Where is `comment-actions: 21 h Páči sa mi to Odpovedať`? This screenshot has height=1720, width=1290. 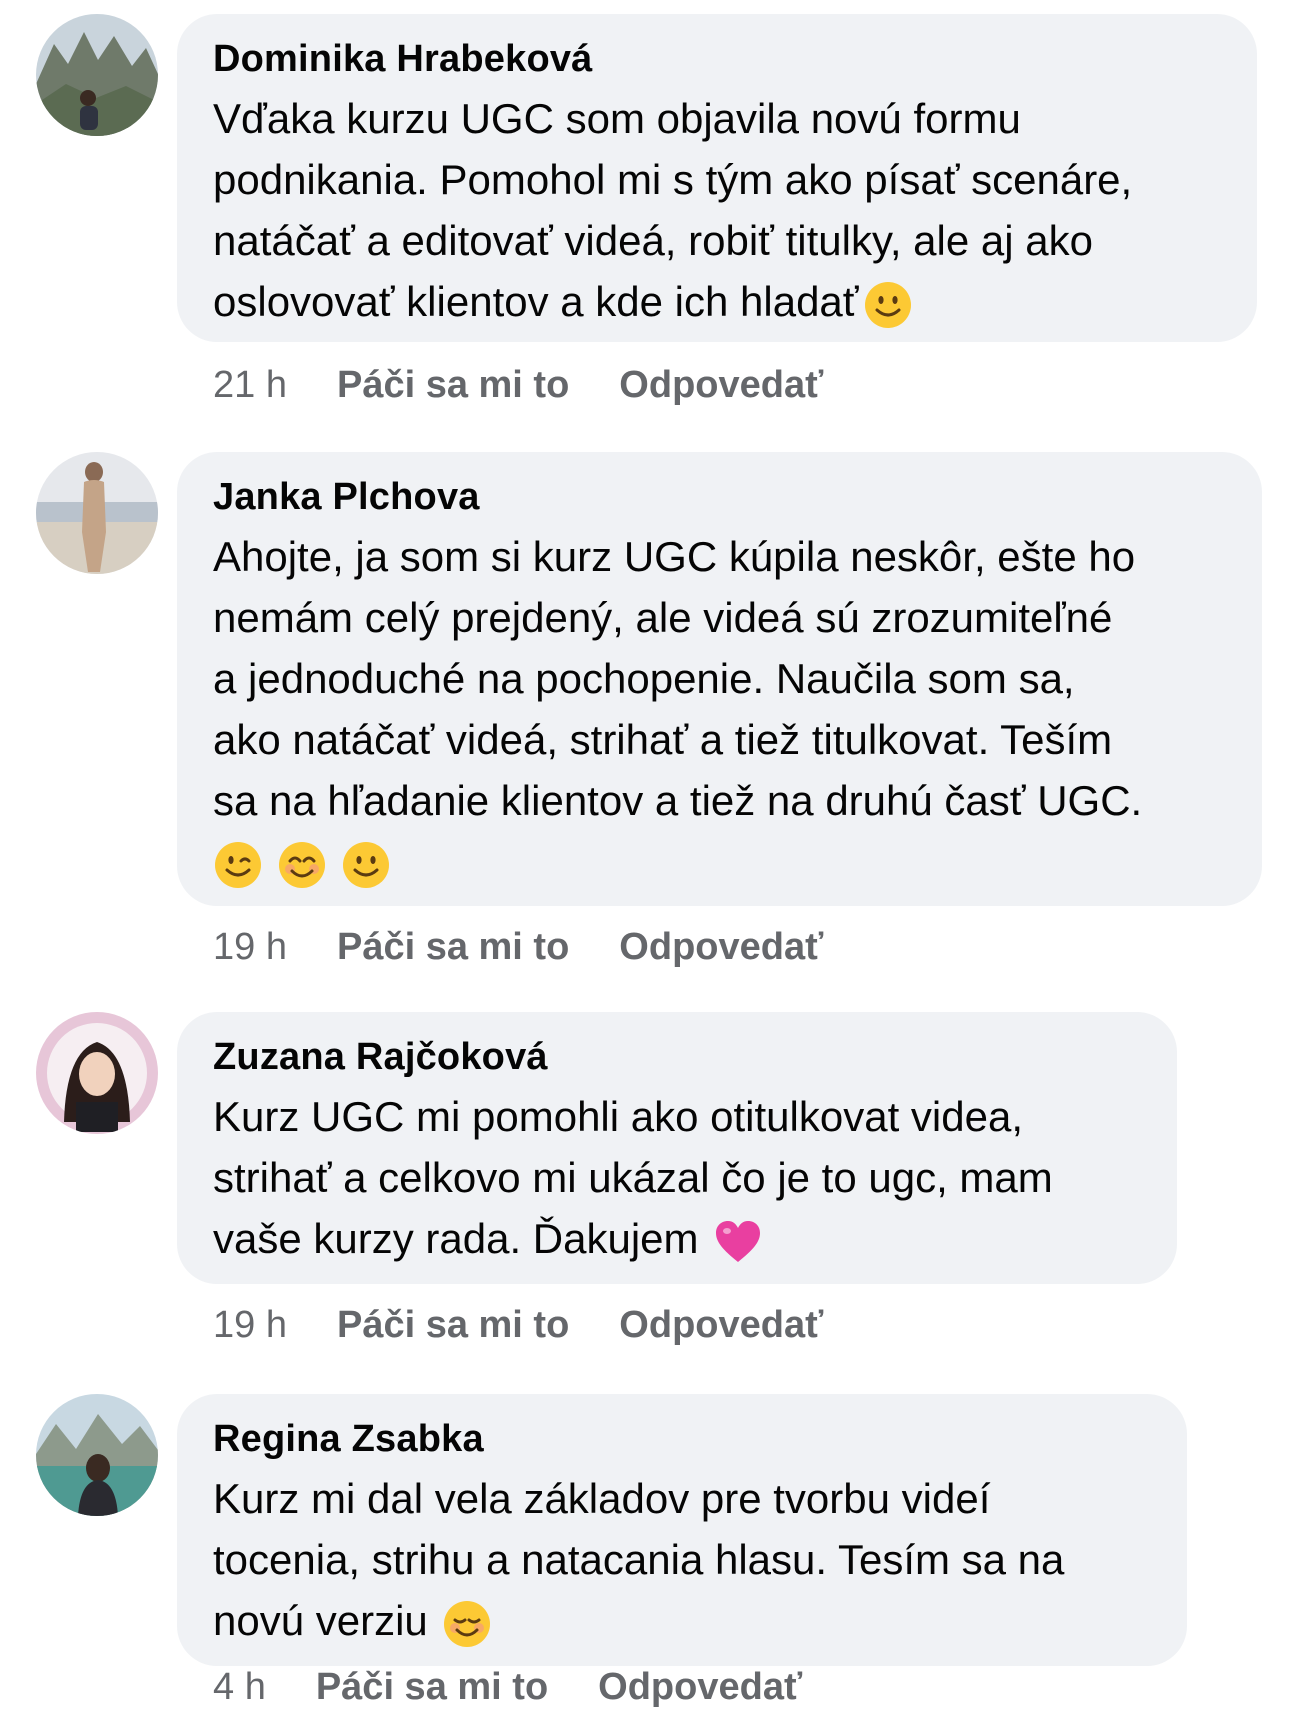 comment-actions: 21 h Páči sa mi to Odpovedať is located at coordinates (518, 385).